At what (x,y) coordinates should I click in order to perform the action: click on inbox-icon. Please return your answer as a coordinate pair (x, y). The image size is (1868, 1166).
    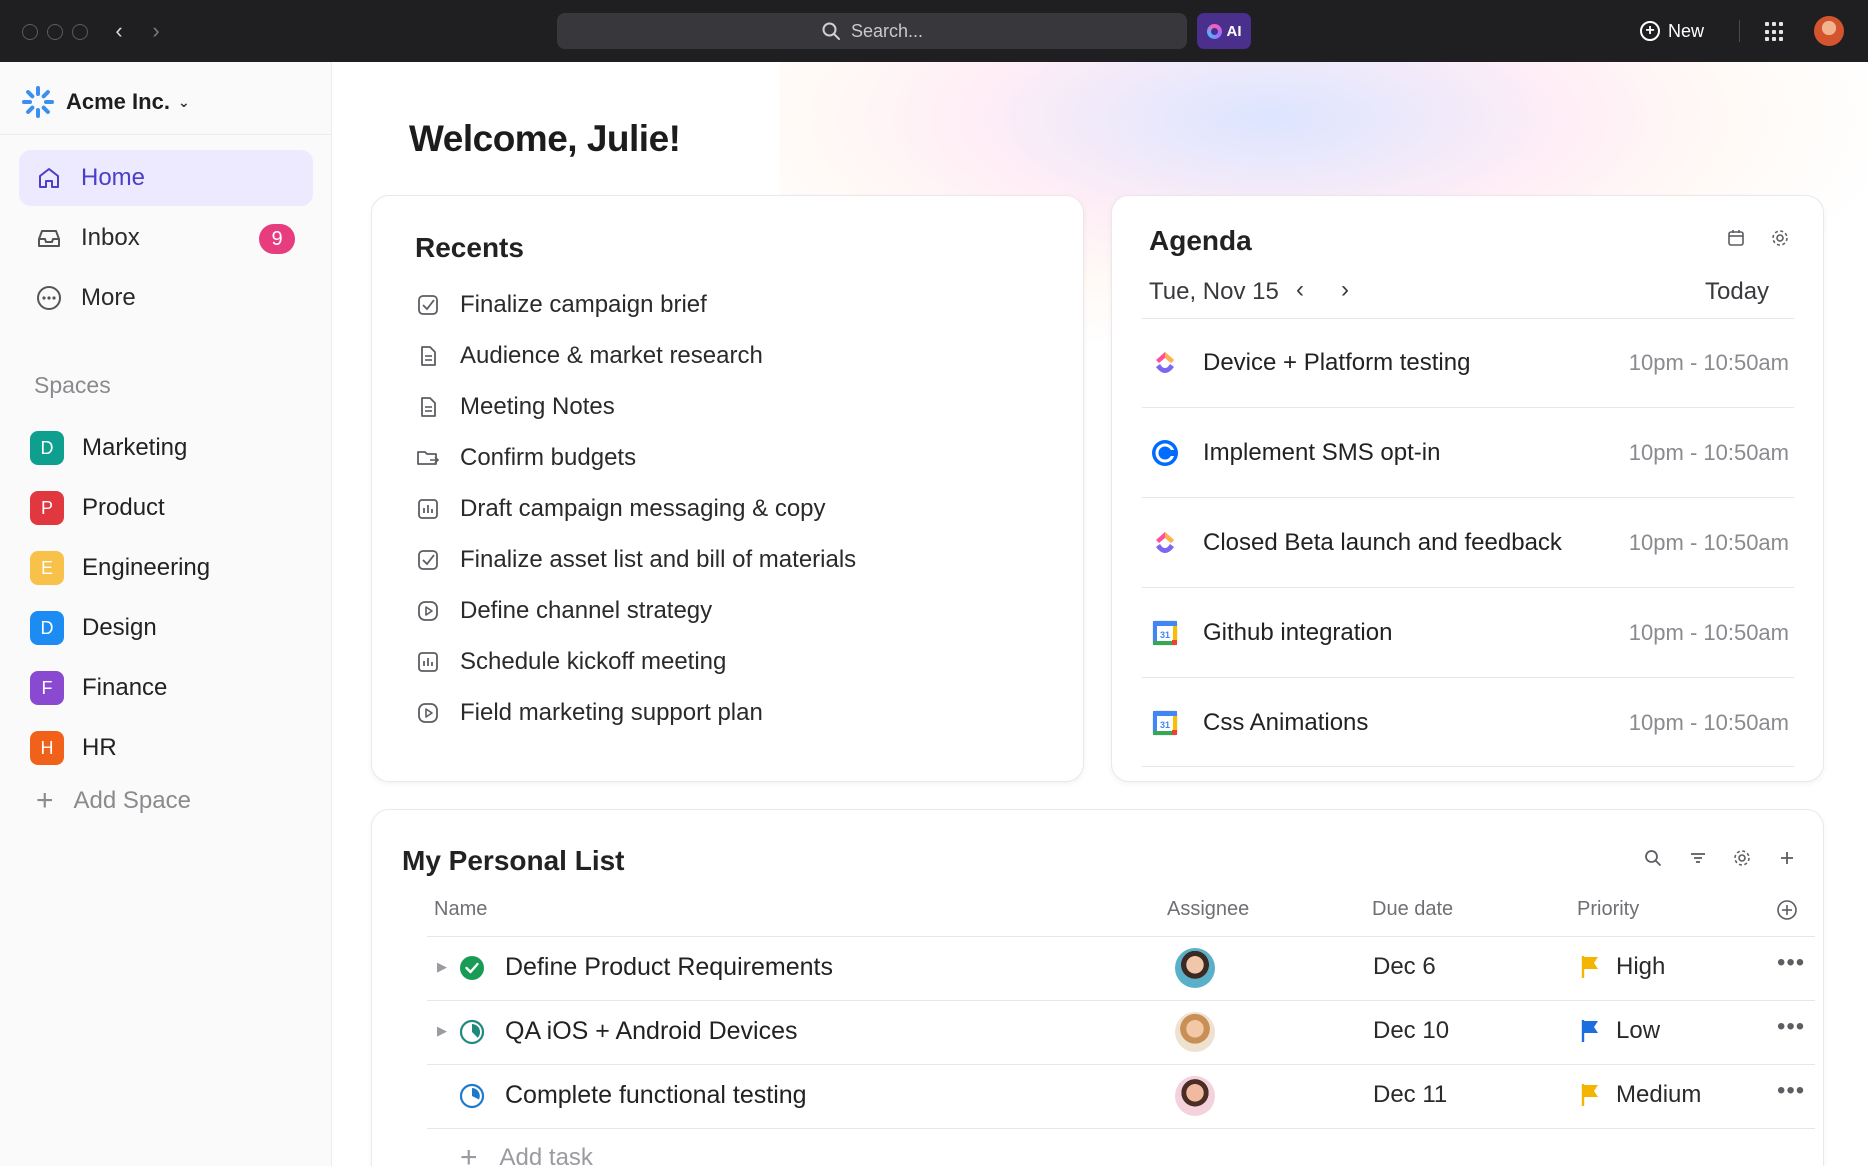
    Looking at the image, I should click on (49, 238).